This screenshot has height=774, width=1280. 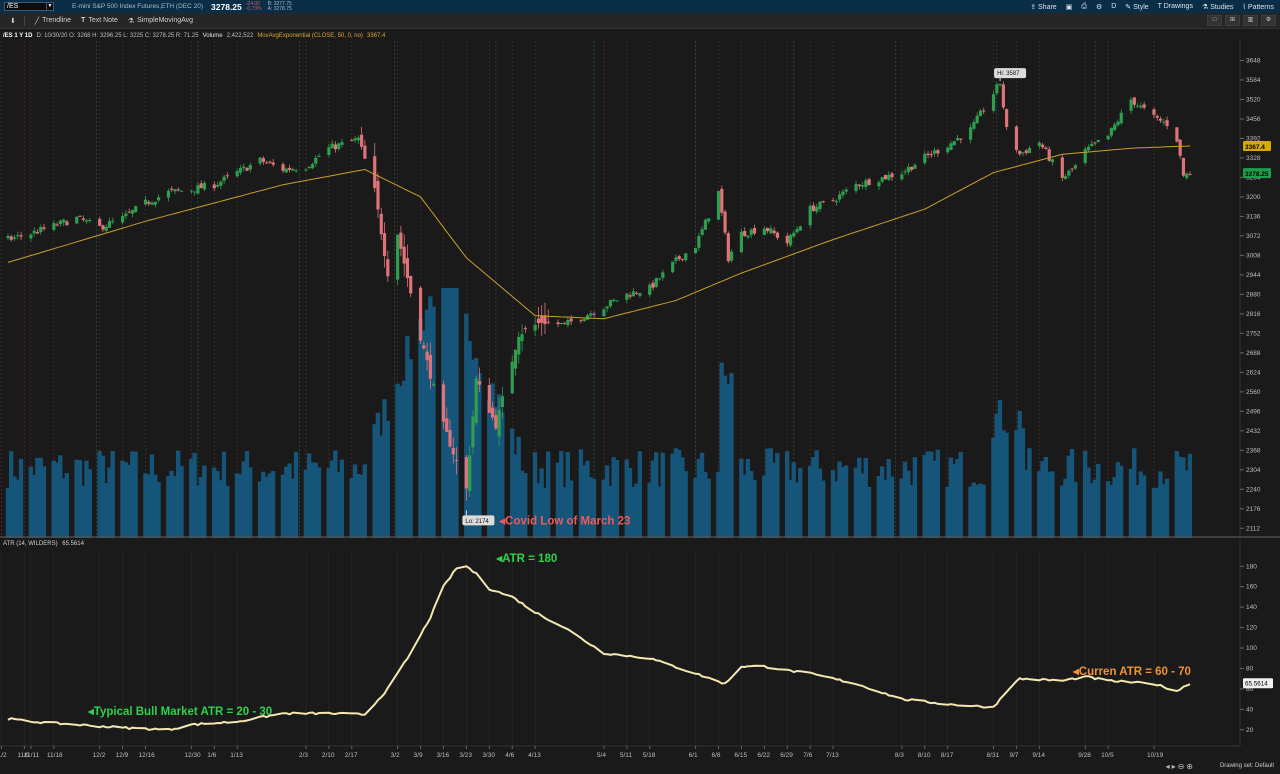 I want to click on date-tick-label: 12/30, so click(x=192, y=755).